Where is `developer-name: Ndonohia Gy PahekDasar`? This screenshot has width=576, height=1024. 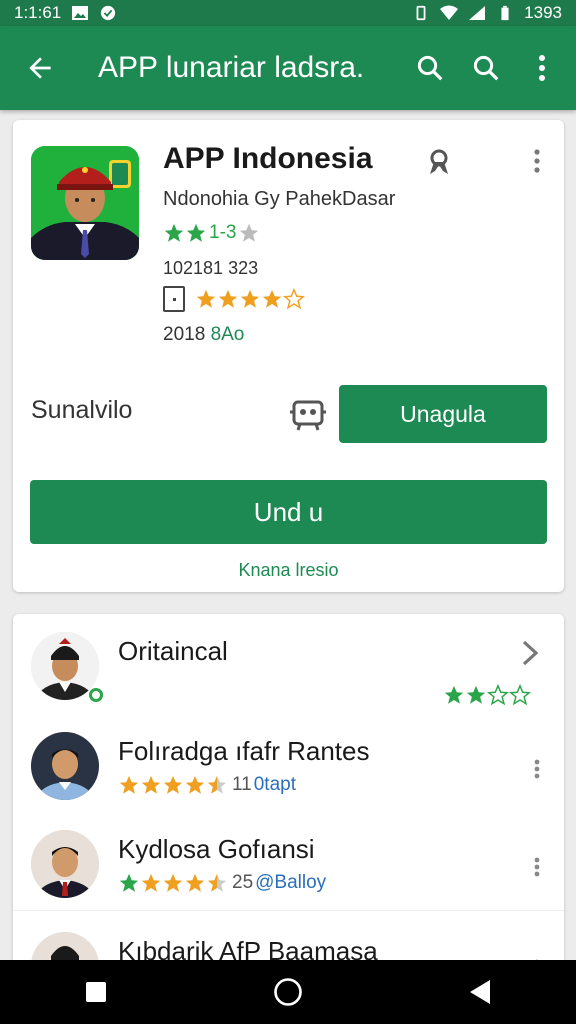
developer-name: Ndonohia Gy PahekDasar is located at coordinates (279, 199).